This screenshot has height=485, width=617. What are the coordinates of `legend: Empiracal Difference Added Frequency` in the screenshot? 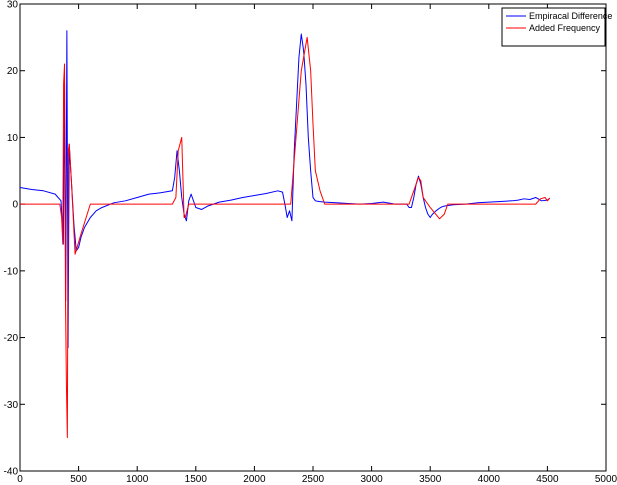 It's located at (556, 27).